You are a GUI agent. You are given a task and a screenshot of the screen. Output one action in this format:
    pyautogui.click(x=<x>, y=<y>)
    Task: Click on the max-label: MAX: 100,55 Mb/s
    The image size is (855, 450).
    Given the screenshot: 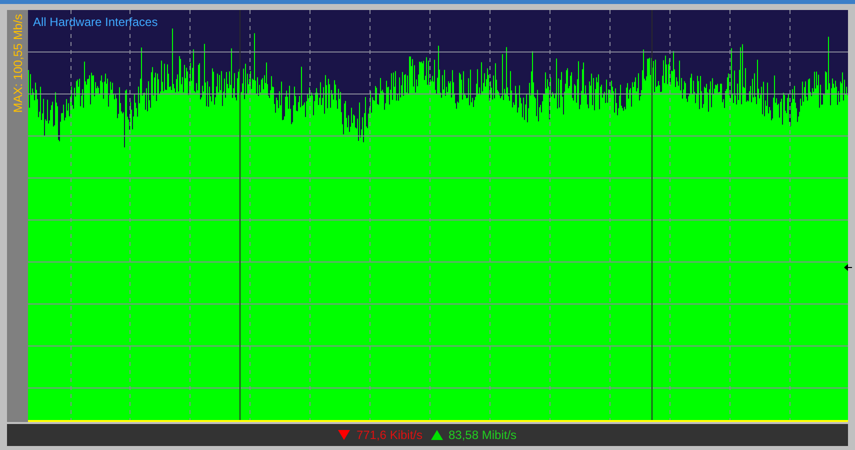 What is the action you would take?
    pyautogui.click(x=18, y=63)
    